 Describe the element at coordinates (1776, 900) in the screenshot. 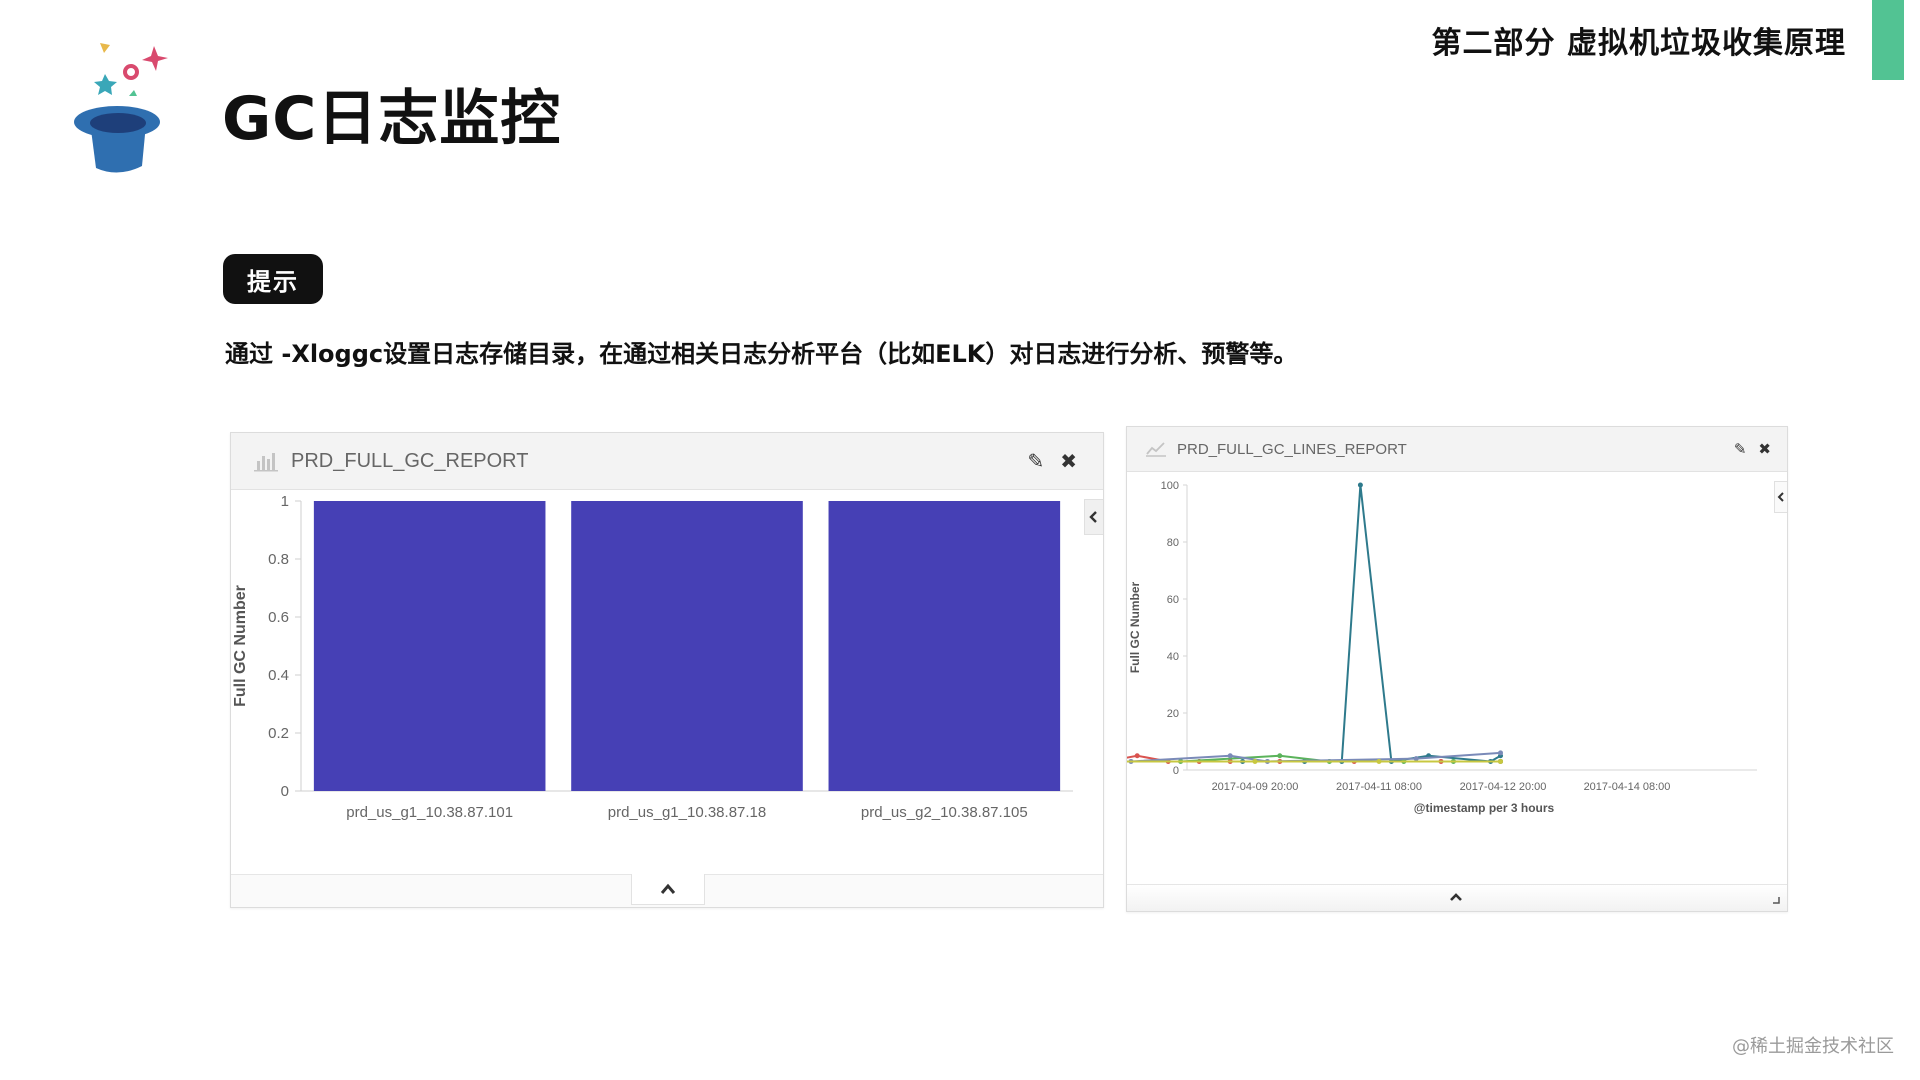

I see `resize-handle-icon` at that location.